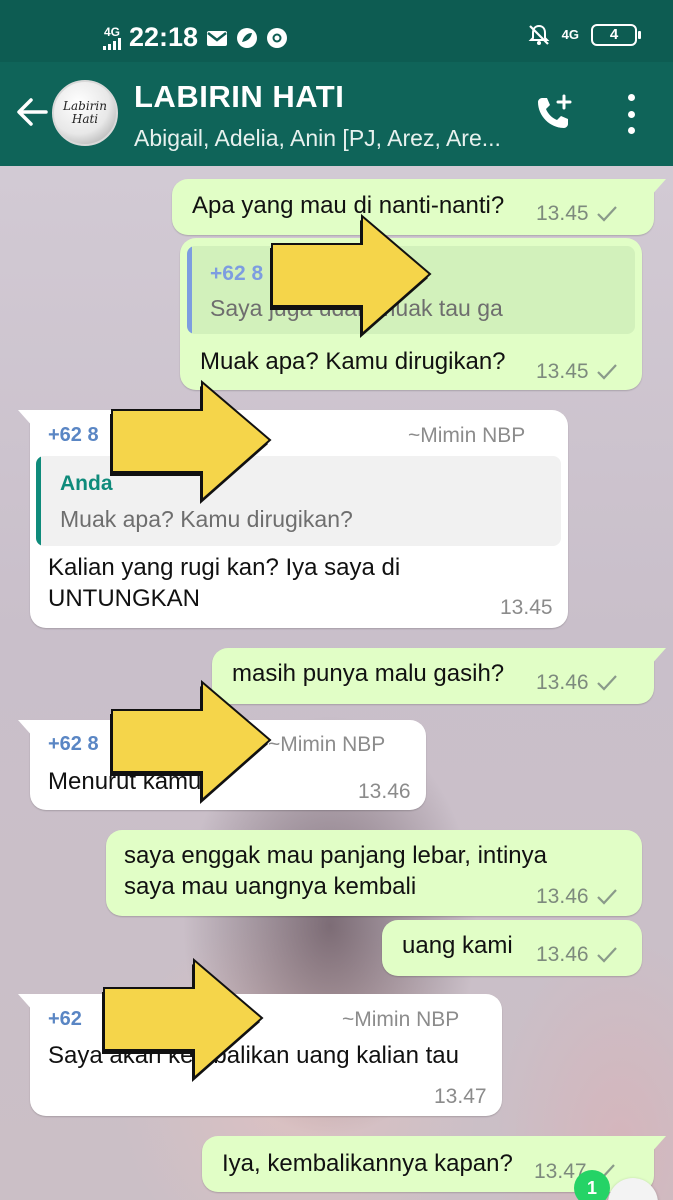 This screenshot has width=673, height=1200. Describe the element at coordinates (65, 1019) in the screenshot. I see `sender-number: +62` at that location.